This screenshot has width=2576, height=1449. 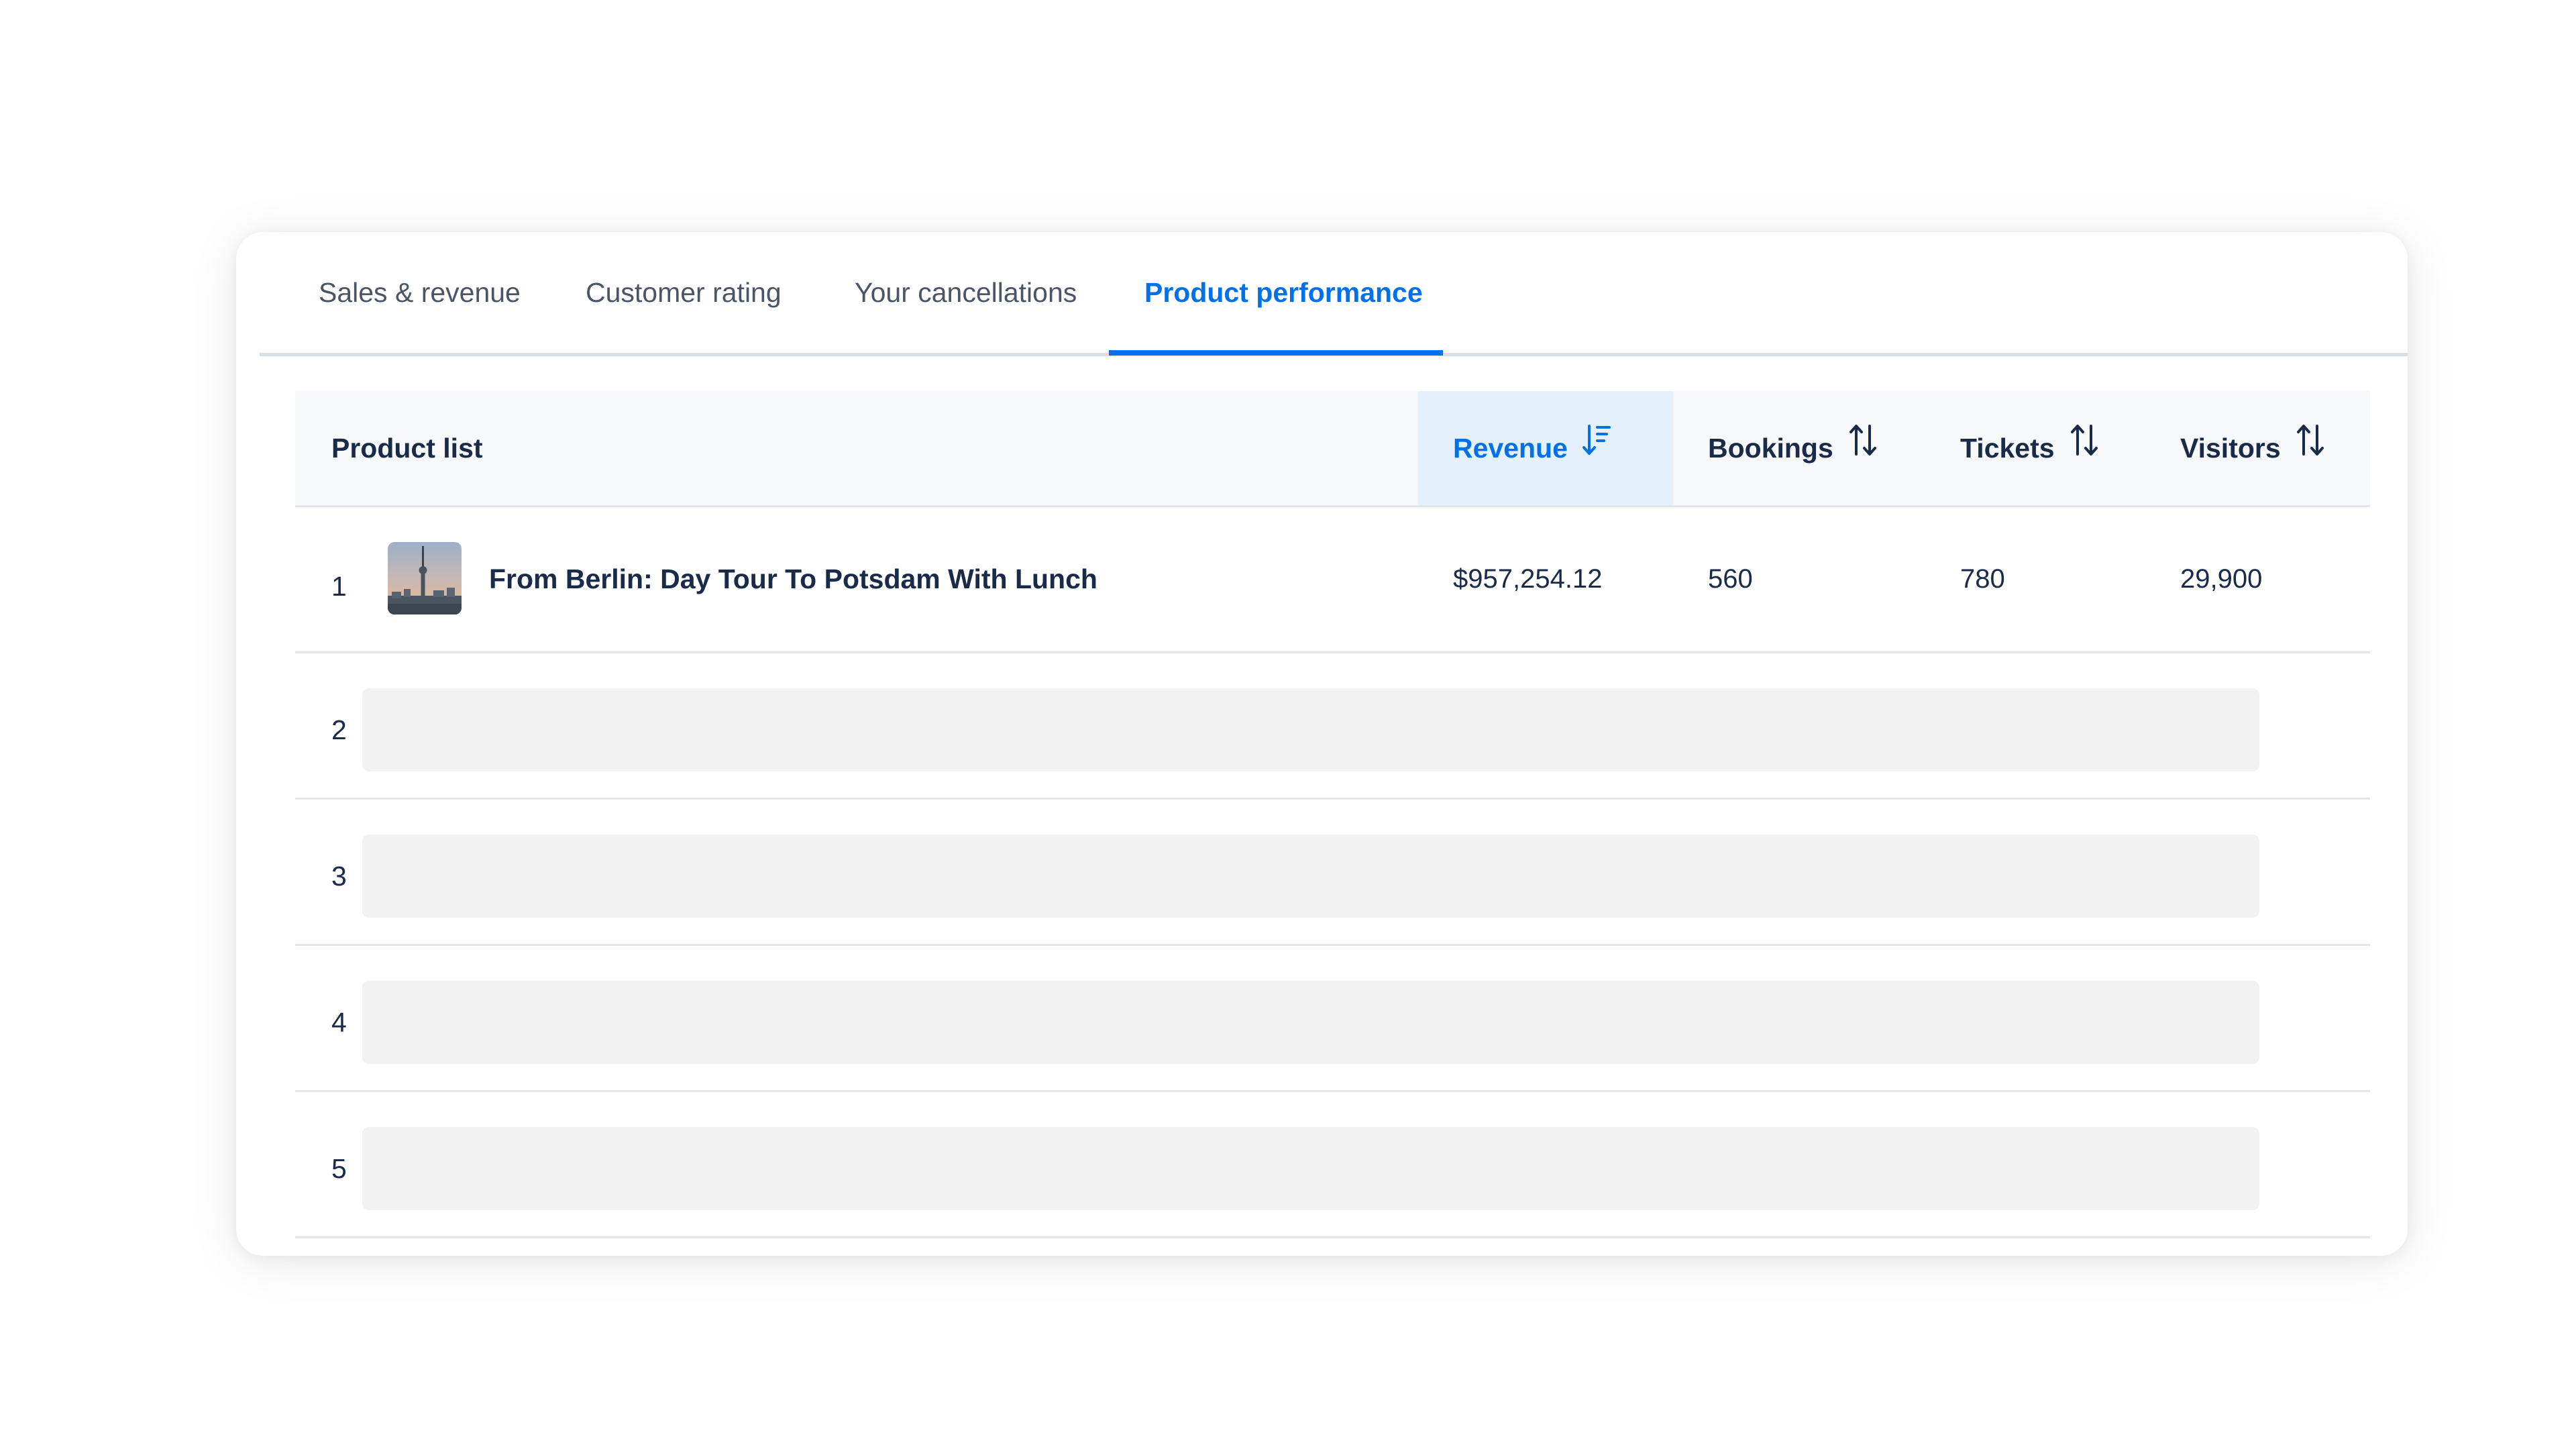 What do you see at coordinates (684, 292) in the screenshot?
I see `tab-customer-rating: Customer rating` at bounding box center [684, 292].